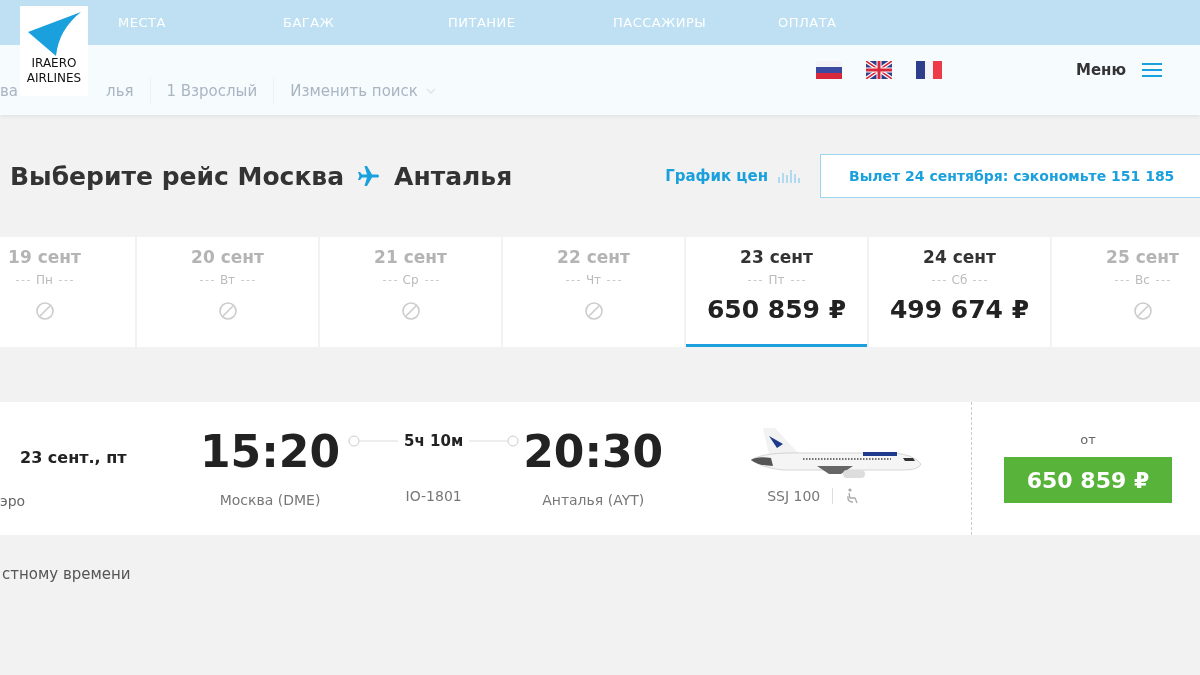 This screenshot has height=675, width=1200. What do you see at coordinates (1088, 480) in the screenshot?
I see `price-button: 650 859 ₽` at bounding box center [1088, 480].